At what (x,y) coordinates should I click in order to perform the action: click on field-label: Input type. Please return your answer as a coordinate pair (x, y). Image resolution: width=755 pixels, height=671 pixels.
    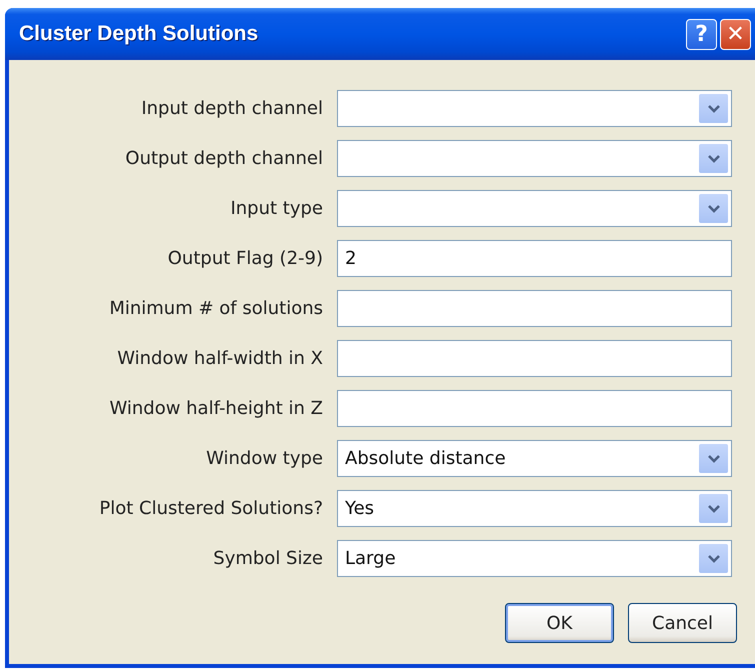
    Looking at the image, I should click on (276, 208).